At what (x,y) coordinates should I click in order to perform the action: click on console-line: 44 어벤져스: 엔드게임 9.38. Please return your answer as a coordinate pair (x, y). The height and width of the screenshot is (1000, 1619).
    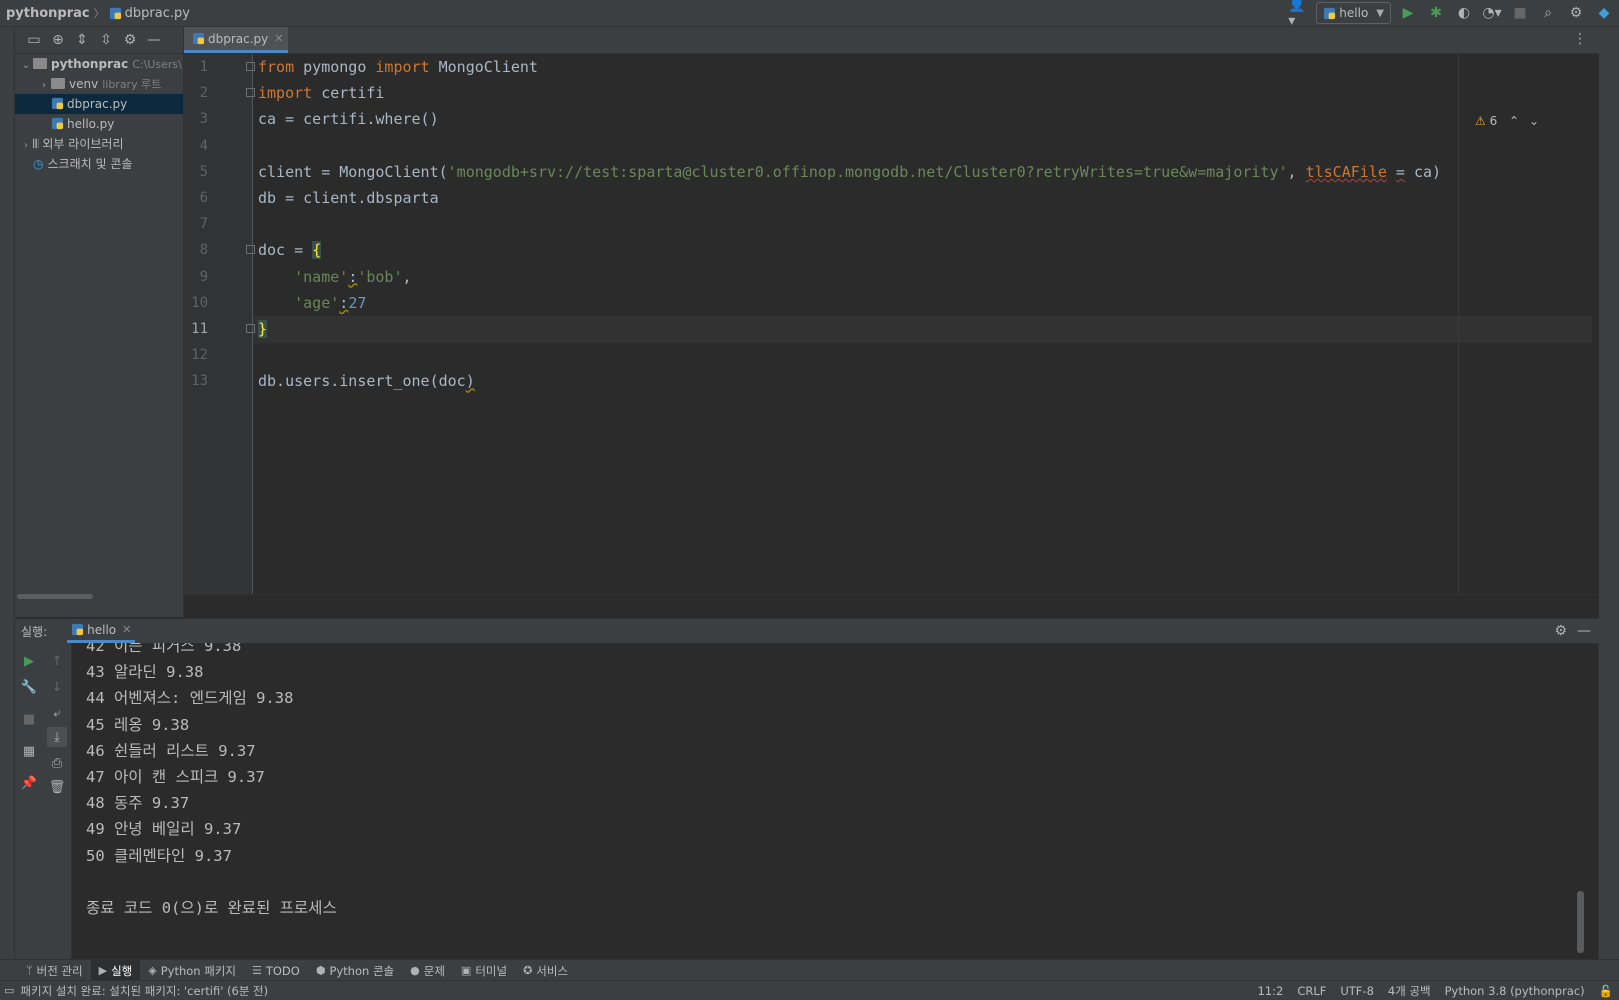
    Looking at the image, I should click on (190, 698).